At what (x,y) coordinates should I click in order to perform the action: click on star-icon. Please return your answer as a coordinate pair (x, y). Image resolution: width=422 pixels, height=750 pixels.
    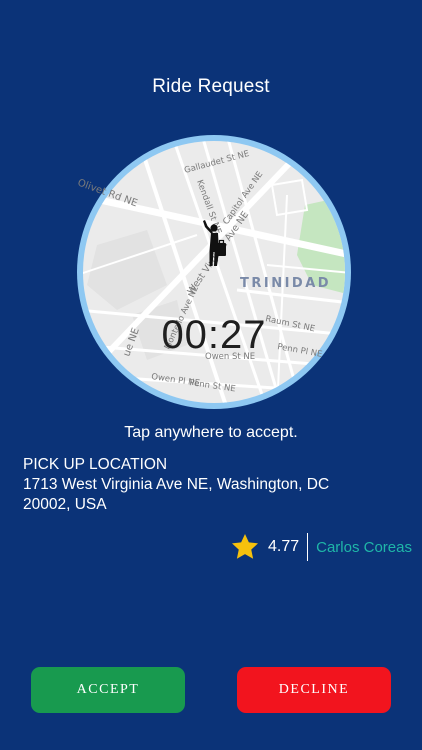
    Looking at the image, I should click on (244, 546).